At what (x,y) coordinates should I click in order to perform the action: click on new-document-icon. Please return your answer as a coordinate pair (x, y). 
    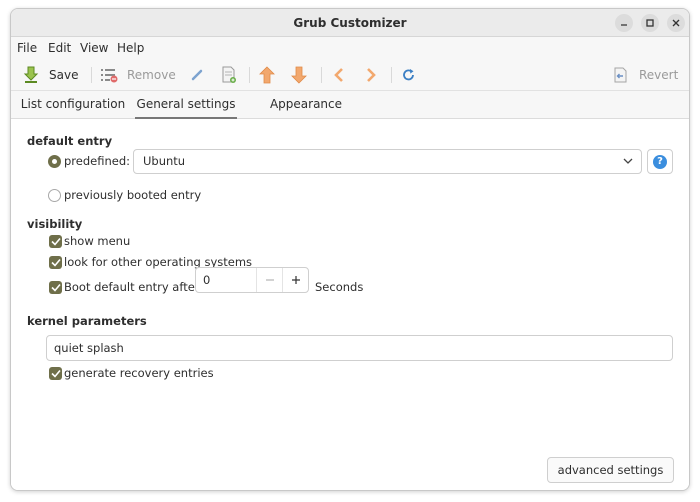
    Looking at the image, I should click on (229, 75).